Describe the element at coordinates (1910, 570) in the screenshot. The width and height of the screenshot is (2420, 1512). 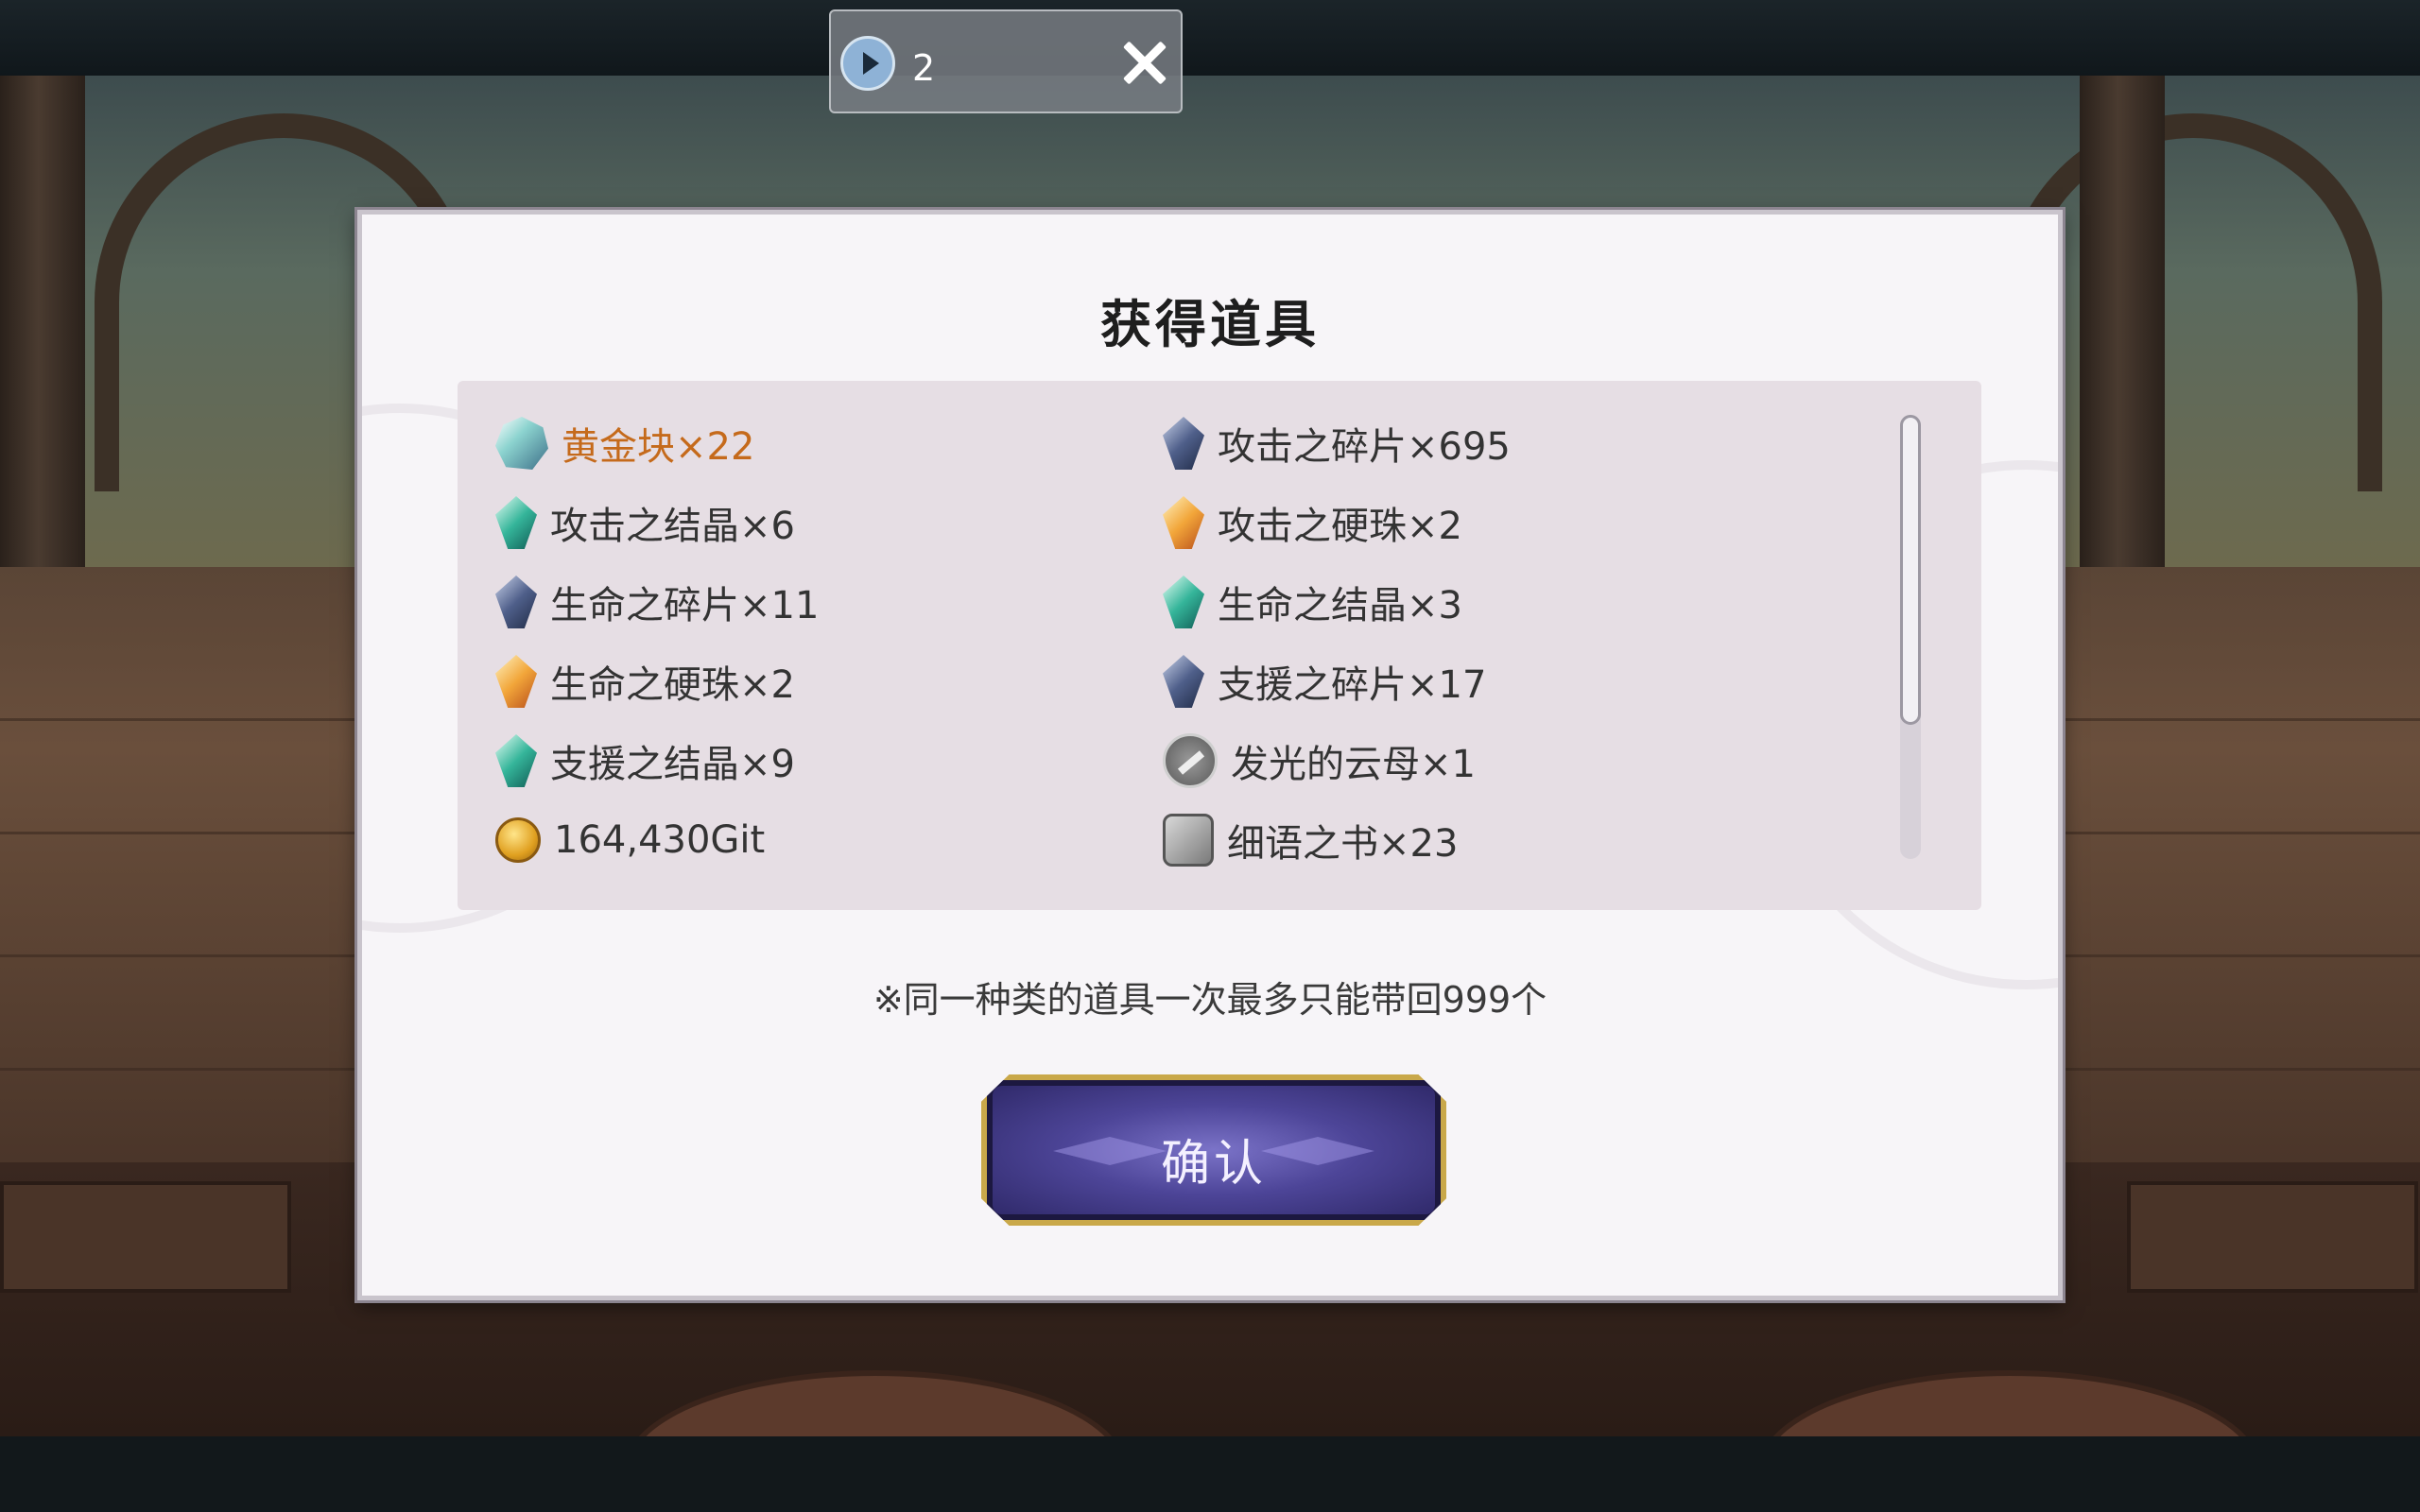
I see `scroll-thumb` at that location.